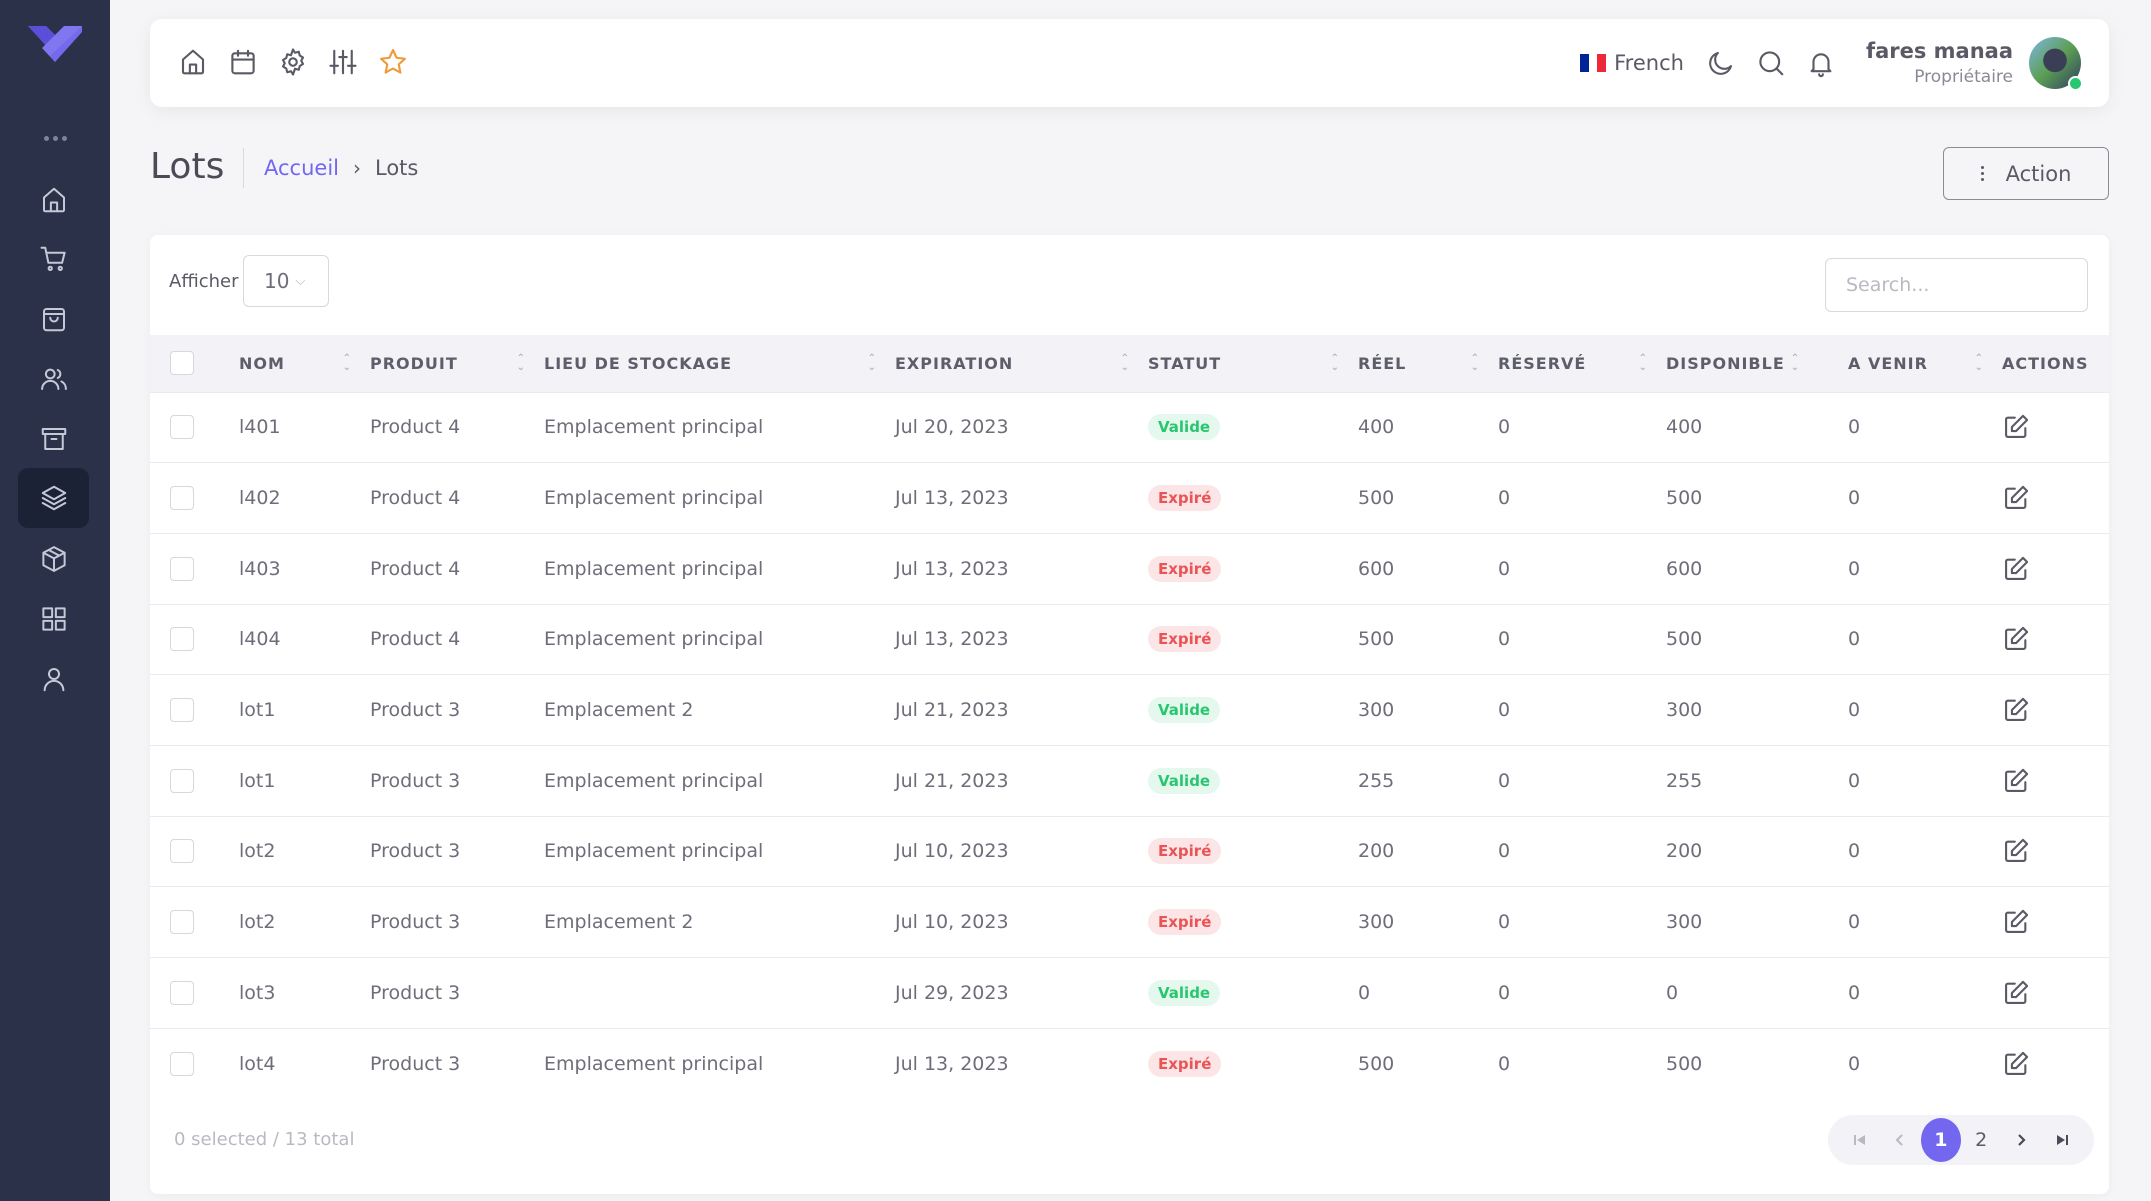  Describe the element at coordinates (393, 62) in the screenshot. I see `shortcut-favorites` at that location.